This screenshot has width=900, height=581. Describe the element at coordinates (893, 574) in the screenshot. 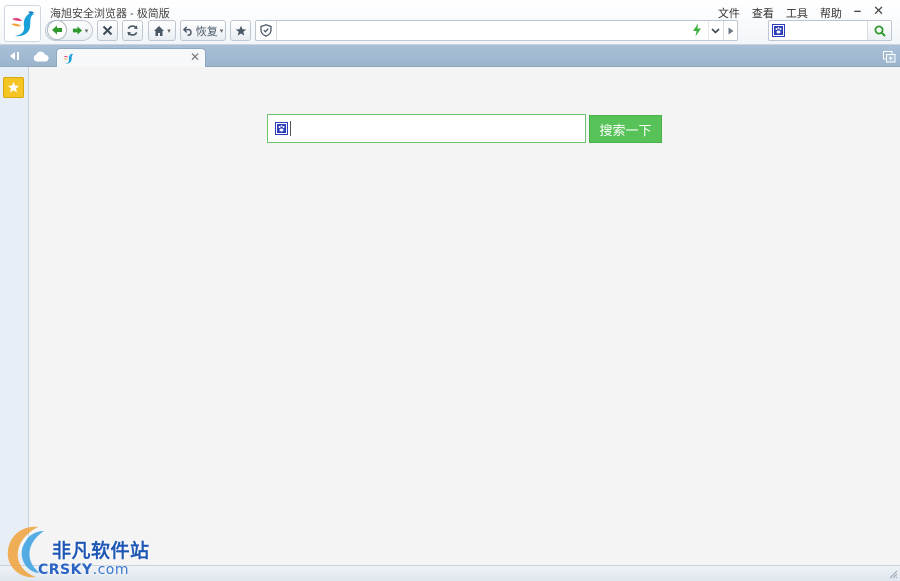

I see `resize-grip-icon` at that location.